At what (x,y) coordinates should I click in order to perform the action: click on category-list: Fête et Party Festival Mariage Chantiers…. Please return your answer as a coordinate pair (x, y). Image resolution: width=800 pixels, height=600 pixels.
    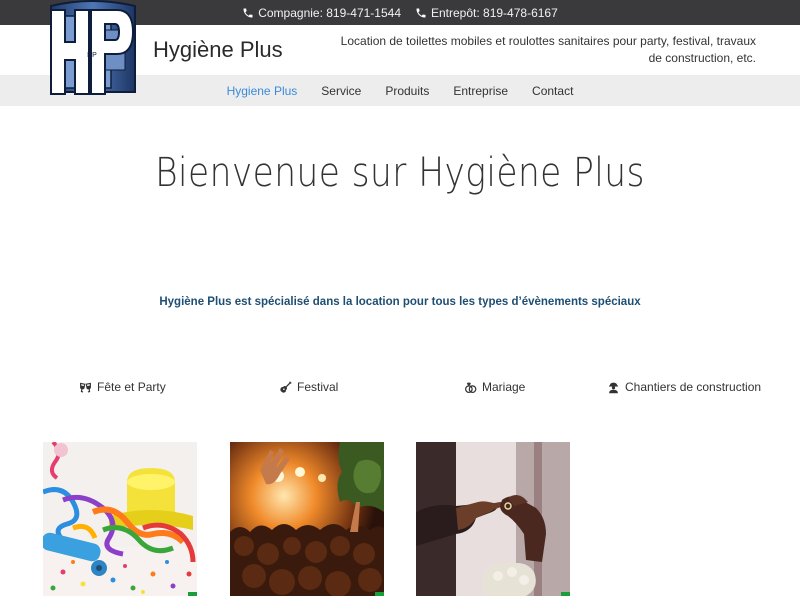
    Looking at the image, I should click on (400, 389).